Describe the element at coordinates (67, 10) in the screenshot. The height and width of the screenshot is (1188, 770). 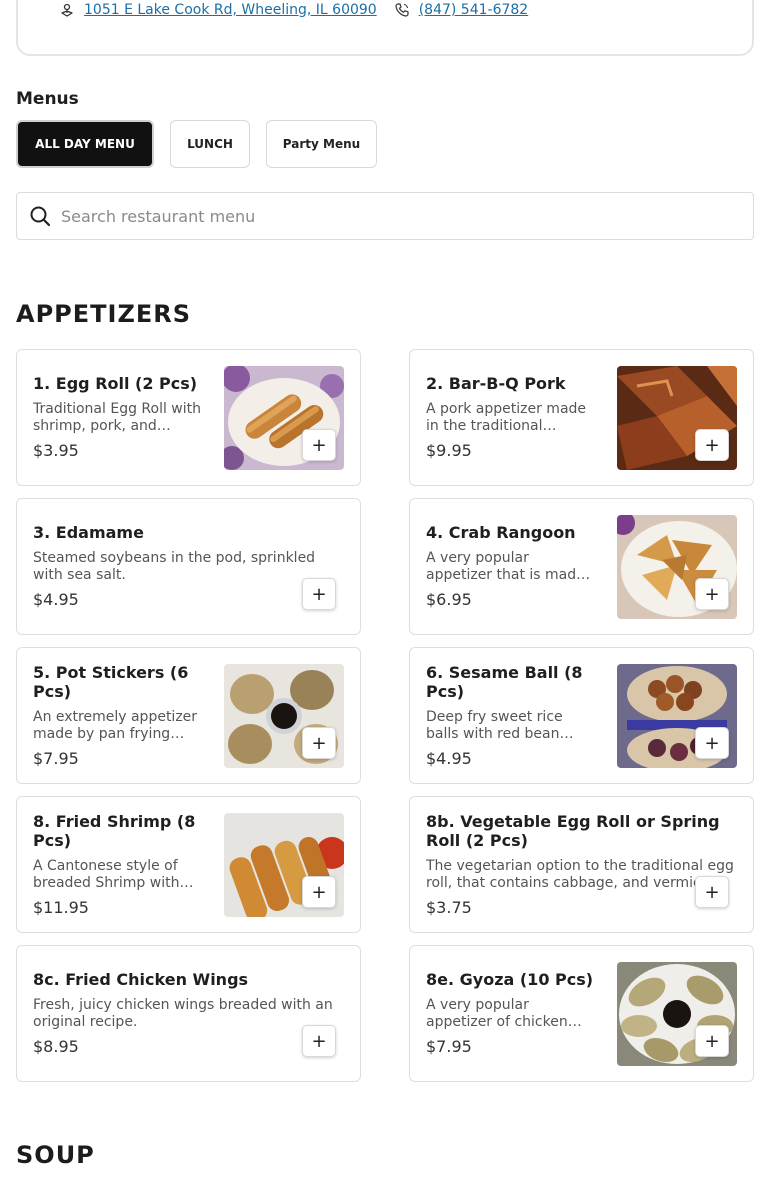
I see `location-icon` at that location.